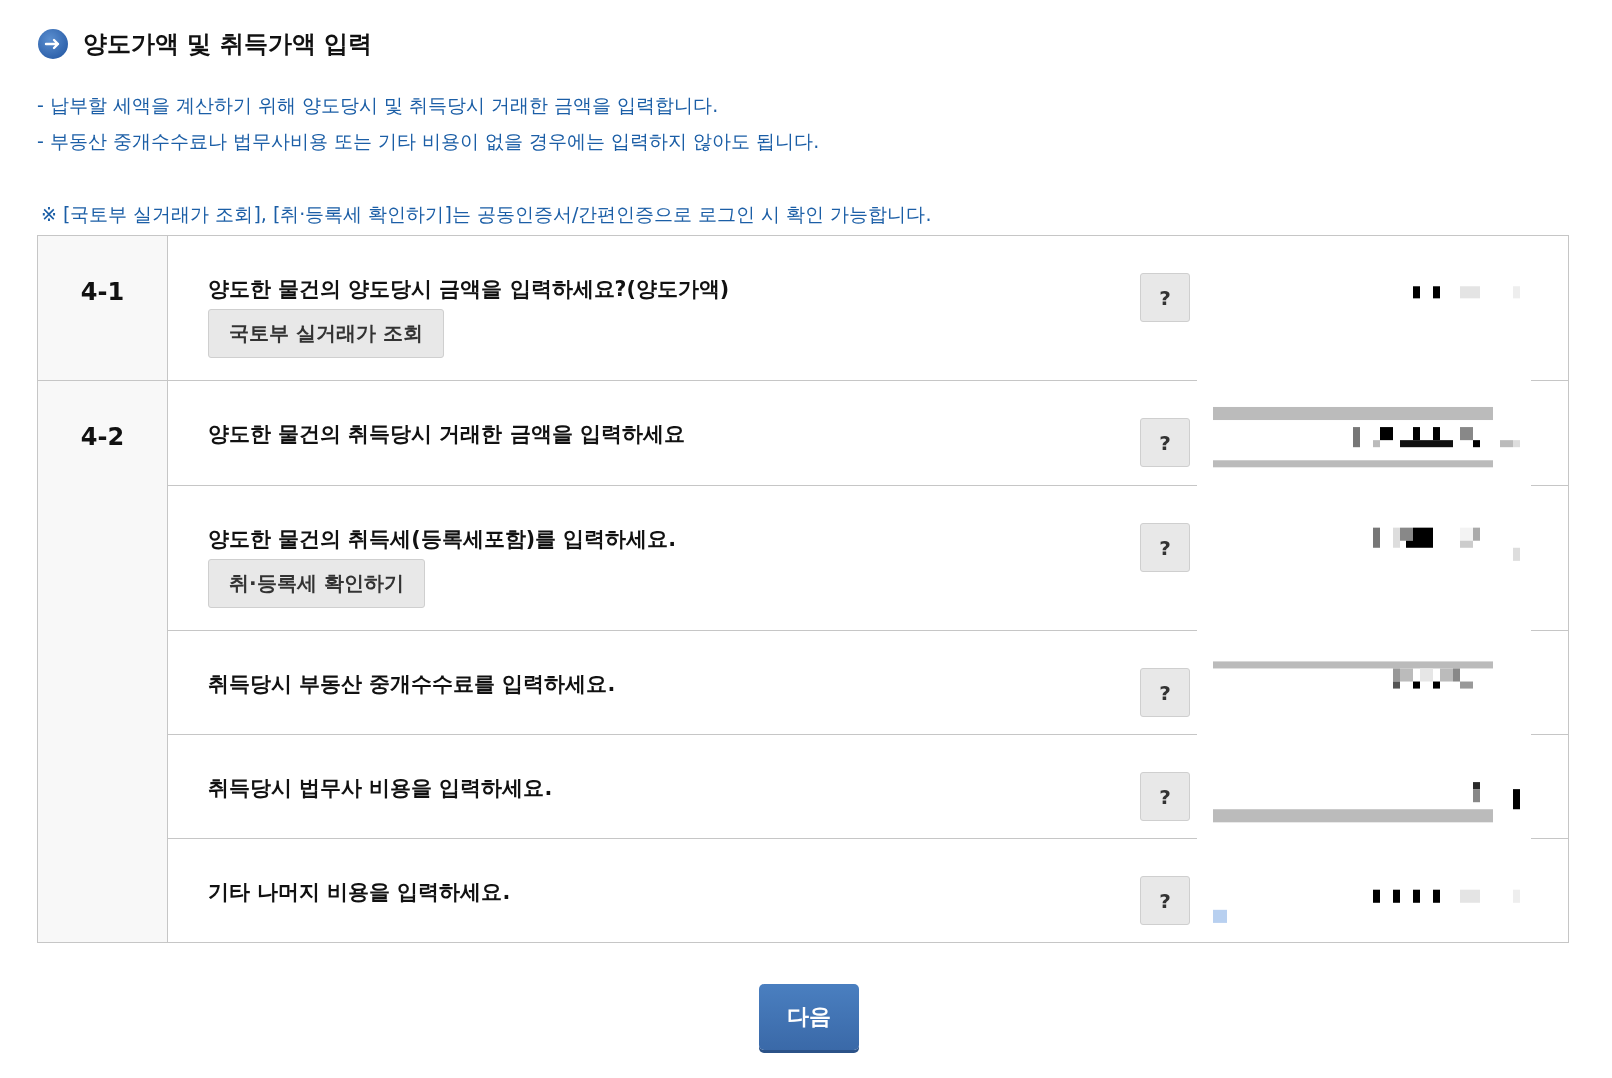 The width and height of the screenshot is (1612, 1078). Describe the element at coordinates (487, 214) in the screenshot. I see `notice-text: ※ [국토부 실거래가 조회], [취·등록세 확인하기]는 공동인증서/간편인증으로 로그인 시 확인 가능합니다.` at that location.